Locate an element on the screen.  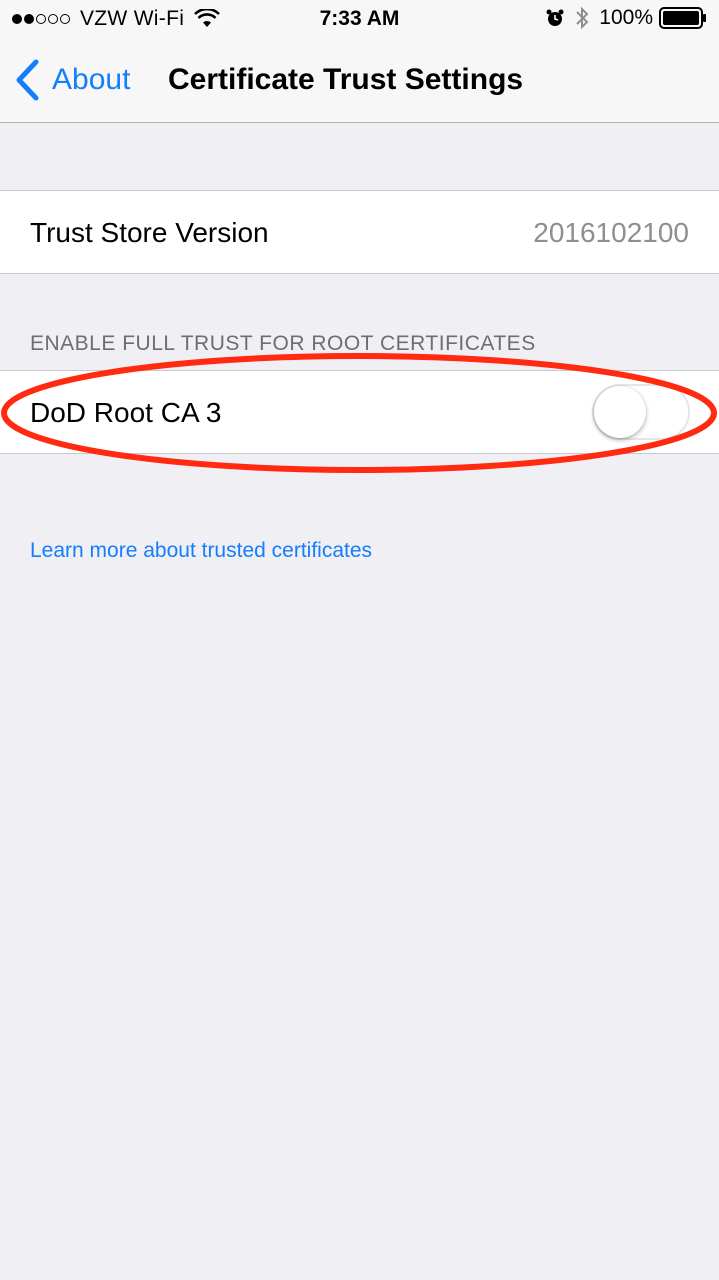
section-header-full-trust: ENABLE FULL TRUST FOR ROOT CERTIFICATES is located at coordinates (283, 343).